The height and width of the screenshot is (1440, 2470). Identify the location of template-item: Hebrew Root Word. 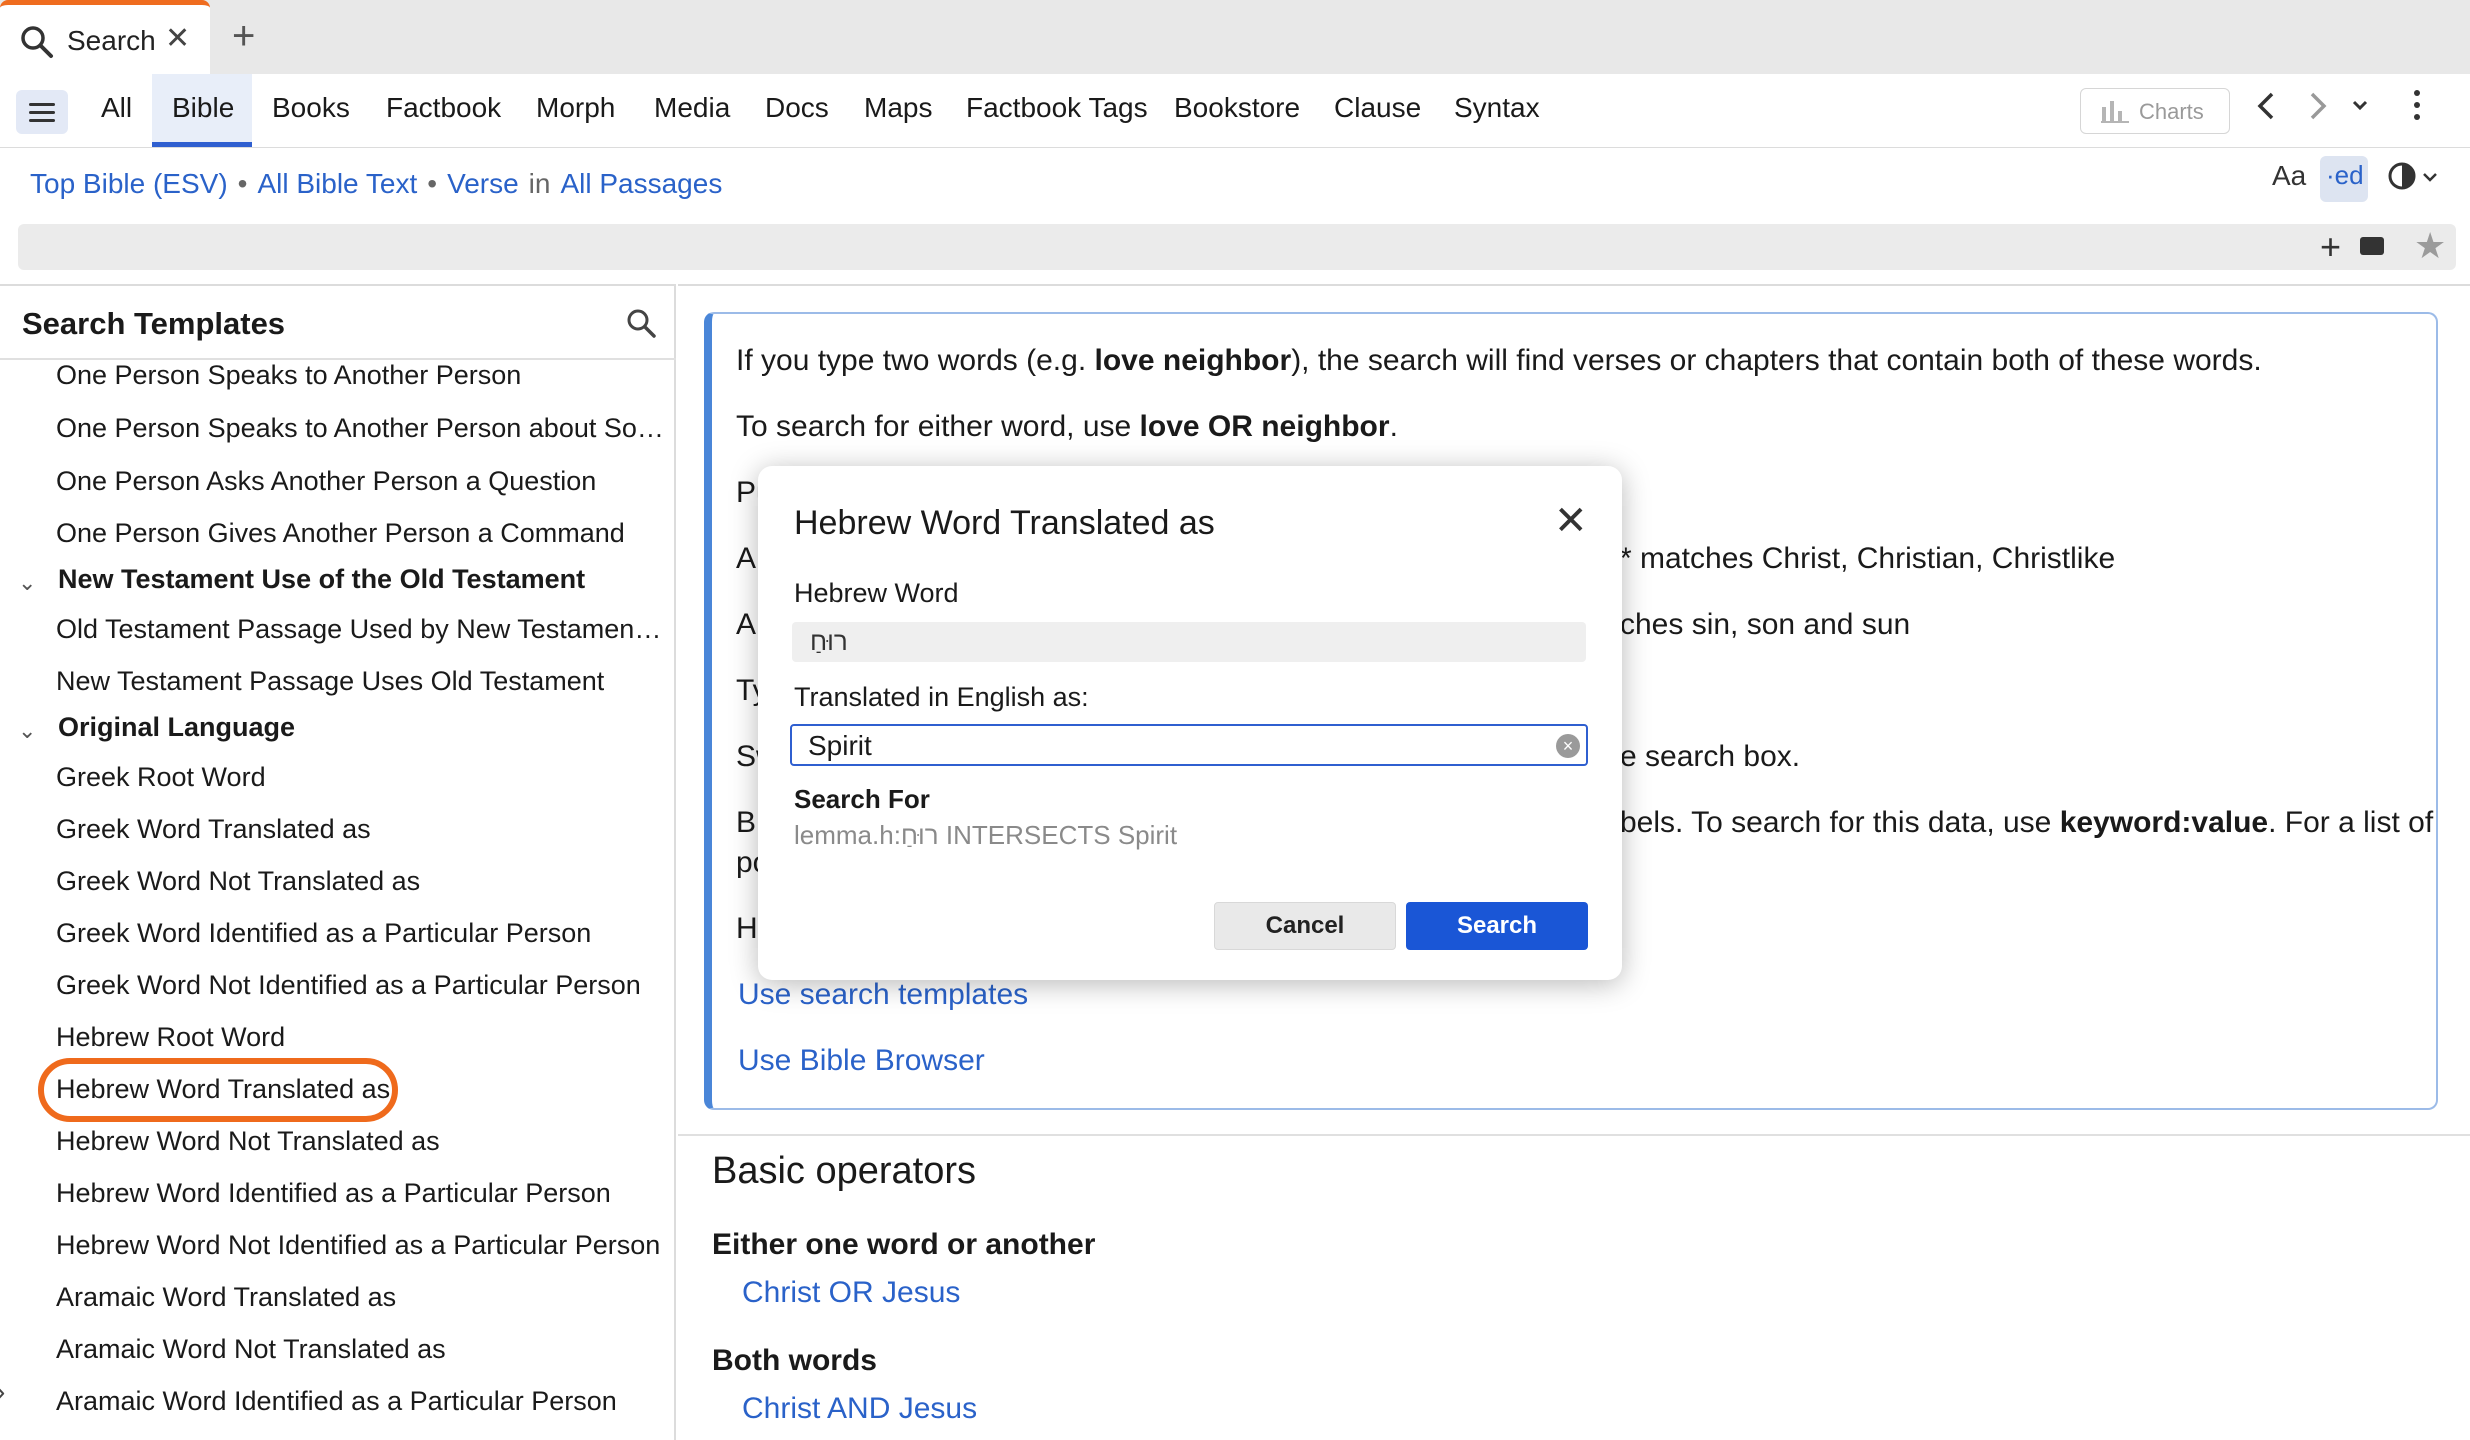
(170, 1037).